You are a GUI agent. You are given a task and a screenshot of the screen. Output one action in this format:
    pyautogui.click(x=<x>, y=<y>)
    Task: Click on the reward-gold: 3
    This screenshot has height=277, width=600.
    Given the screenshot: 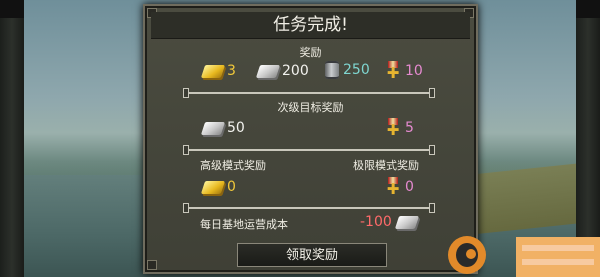 What is the action you would take?
    pyautogui.click(x=218, y=71)
    